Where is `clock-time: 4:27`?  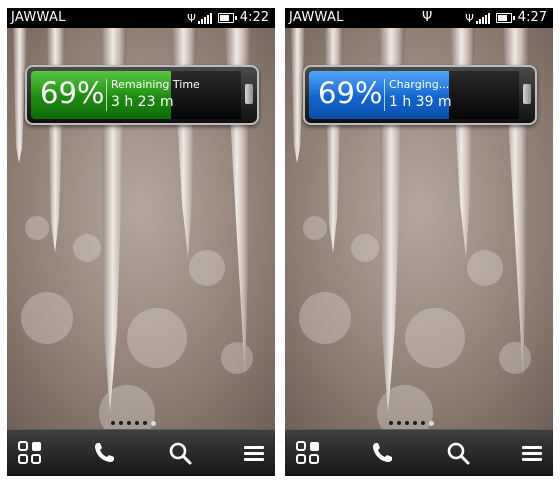 clock-time: 4:27 is located at coordinates (532, 17).